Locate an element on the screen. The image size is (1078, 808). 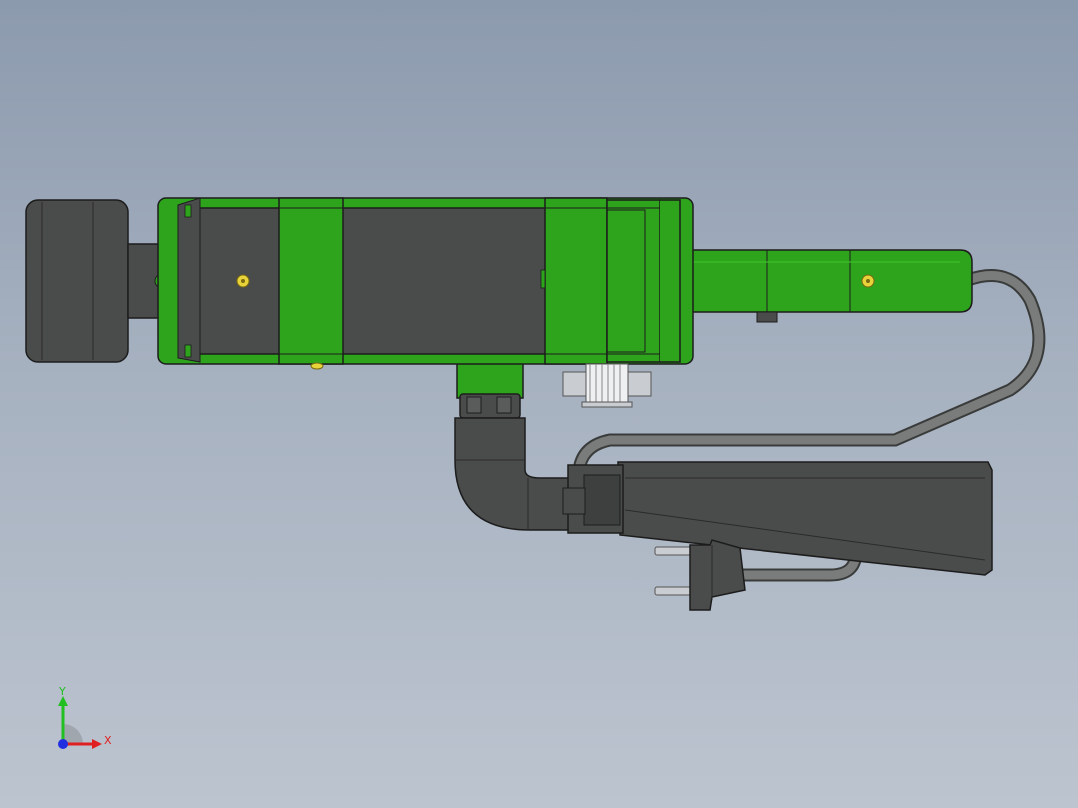
end-cap is located at coordinates (77, 281).